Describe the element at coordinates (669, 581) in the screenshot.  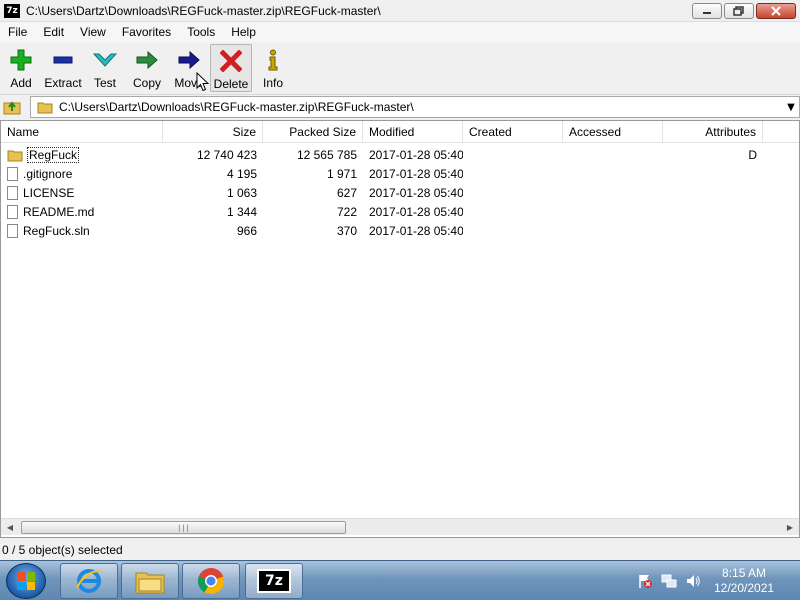
I see `network-icon` at that location.